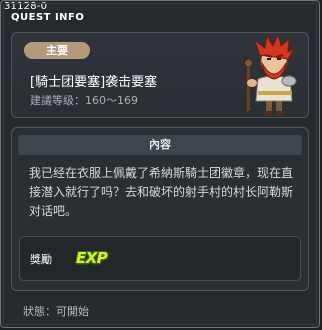 The image size is (322, 330). Describe the element at coordinates (273, 75) in the screenshot. I see `npc-portrait-icon` at that location.